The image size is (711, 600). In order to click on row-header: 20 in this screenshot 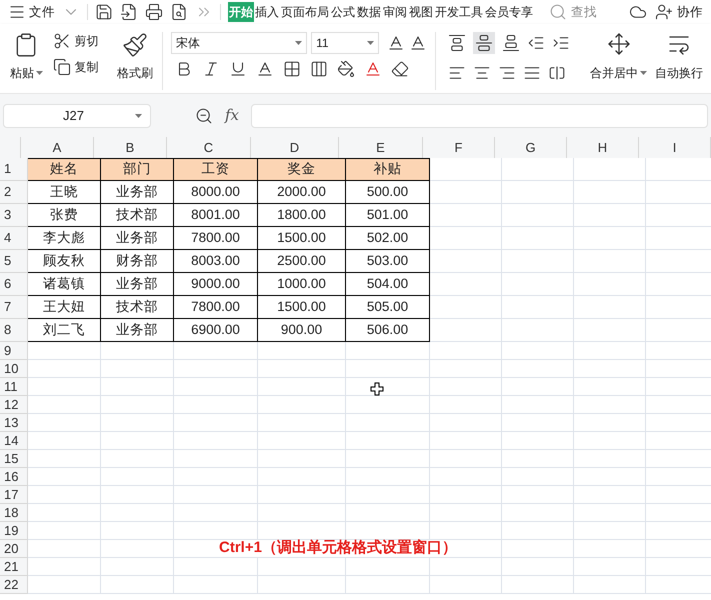, I will do `click(14, 549)`.